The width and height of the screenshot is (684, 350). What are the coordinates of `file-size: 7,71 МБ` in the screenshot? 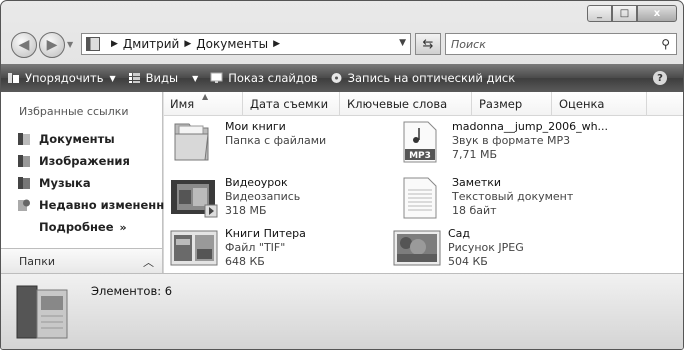 It's located at (475, 154).